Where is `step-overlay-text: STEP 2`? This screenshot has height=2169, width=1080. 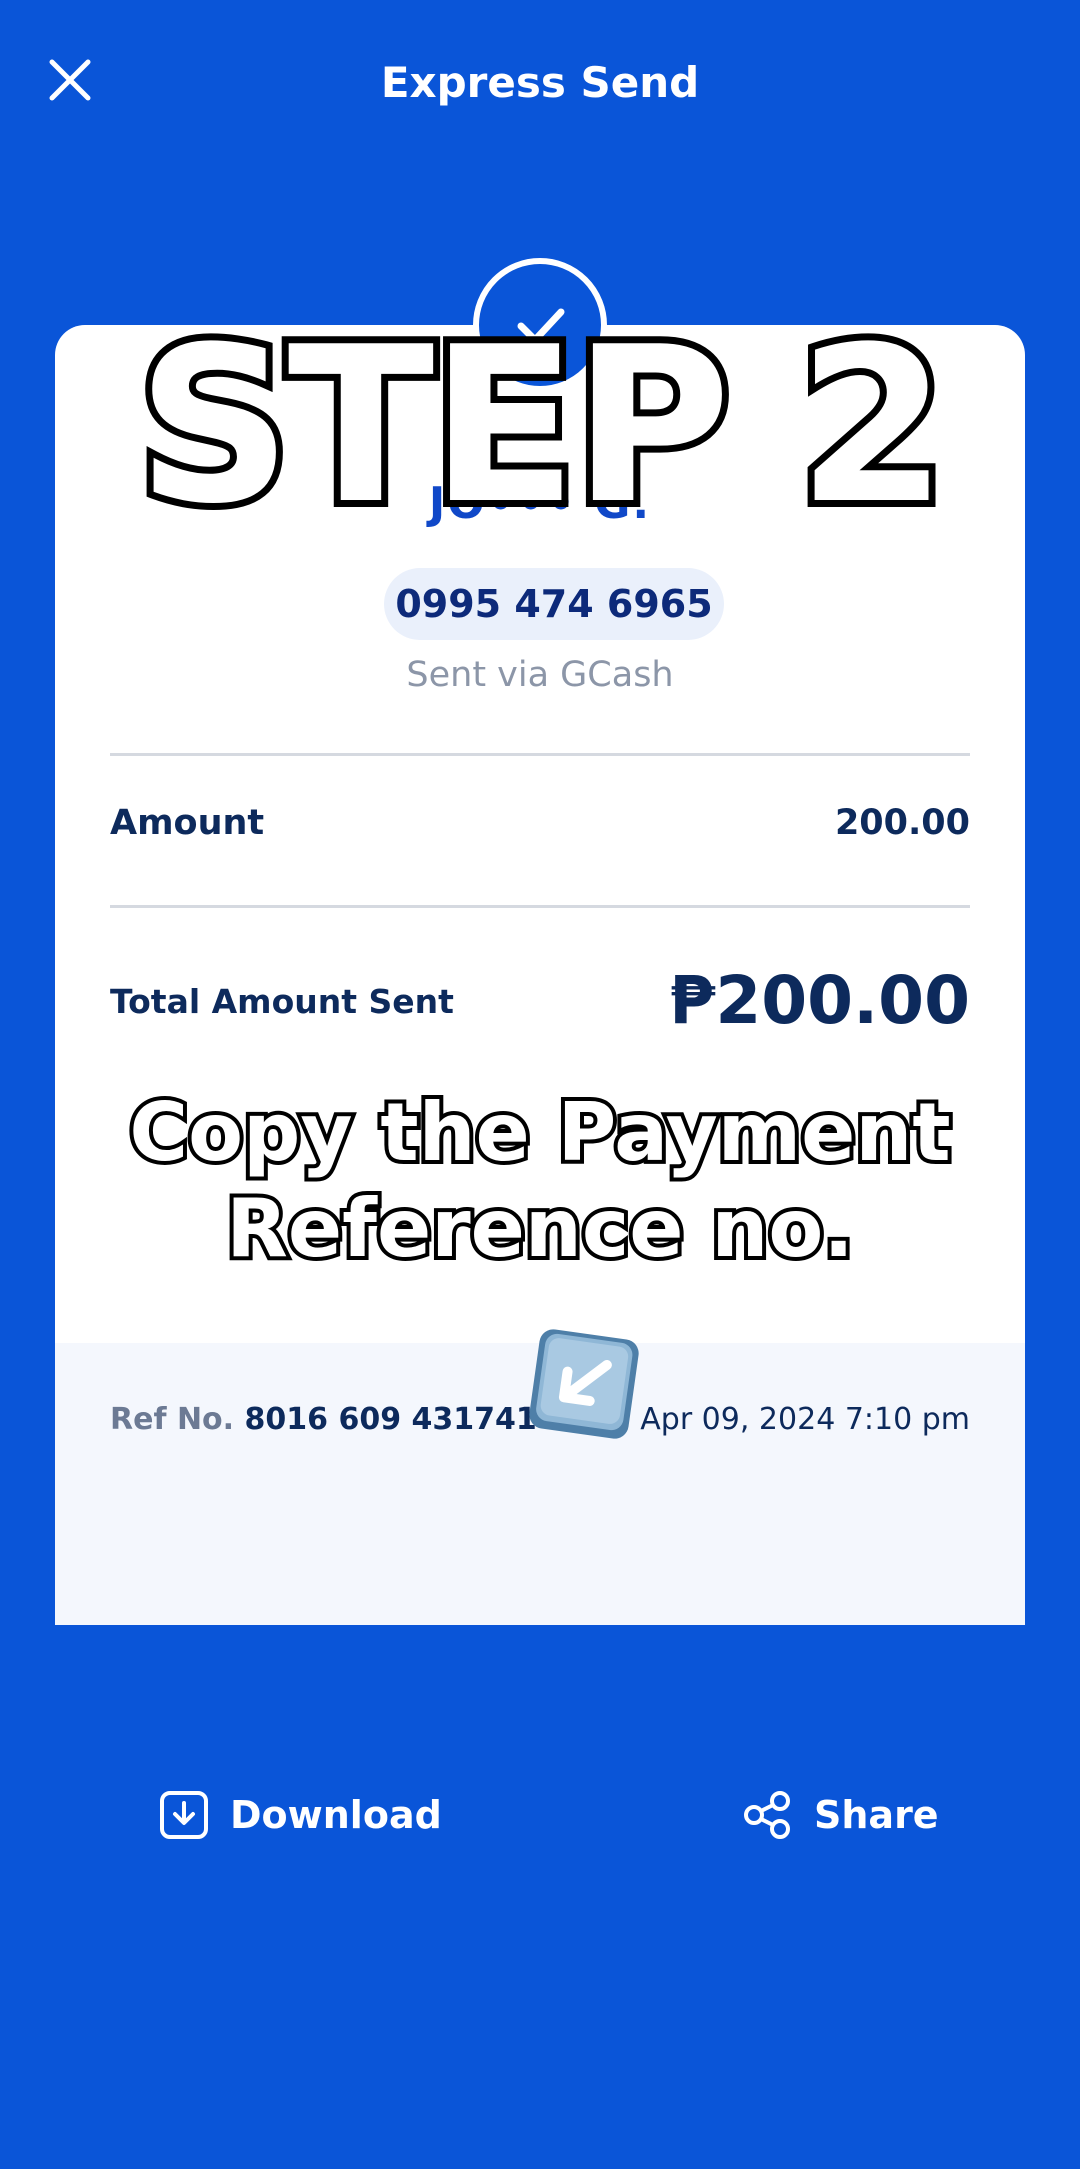 step-overlay-text: STEP 2 is located at coordinates (542, 425).